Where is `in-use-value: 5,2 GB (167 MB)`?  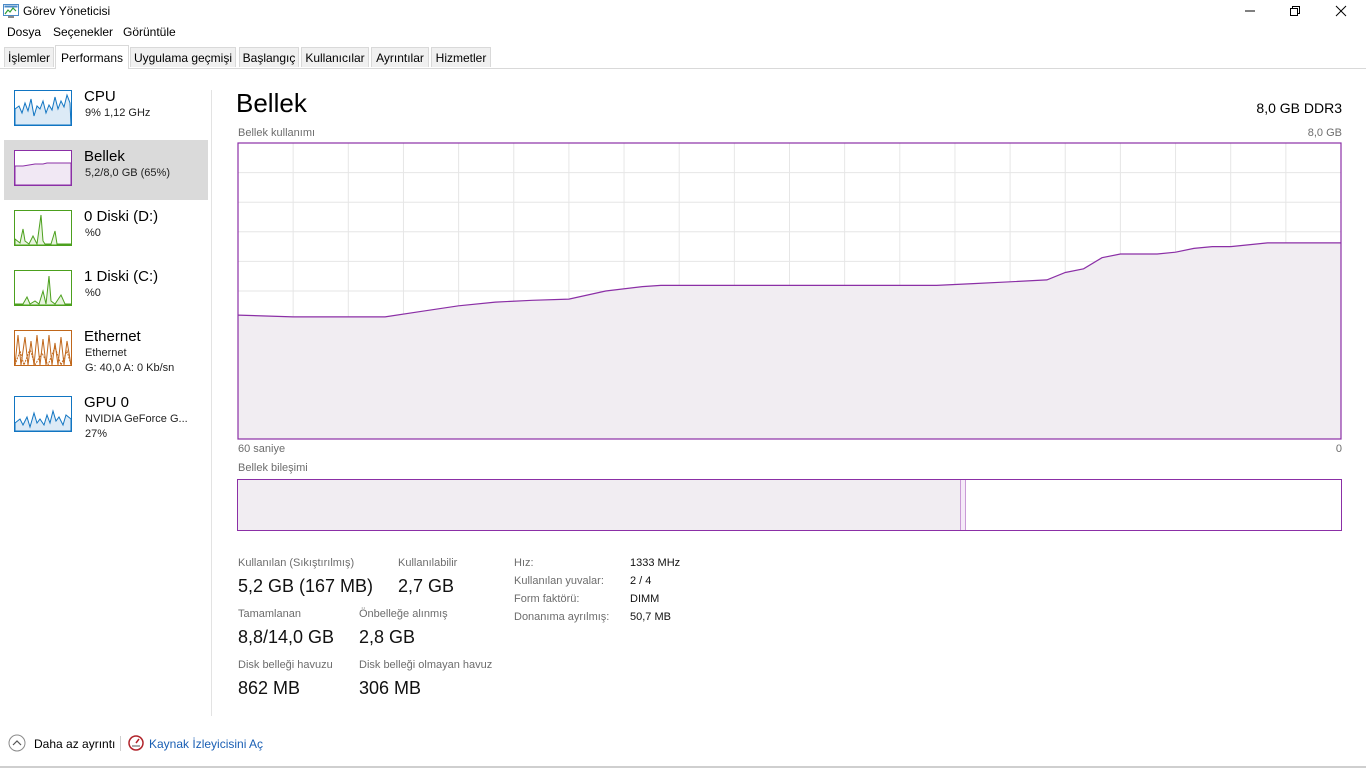
in-use-value: 5,2 GB (167 MB) is located at coordinates (306, 586).